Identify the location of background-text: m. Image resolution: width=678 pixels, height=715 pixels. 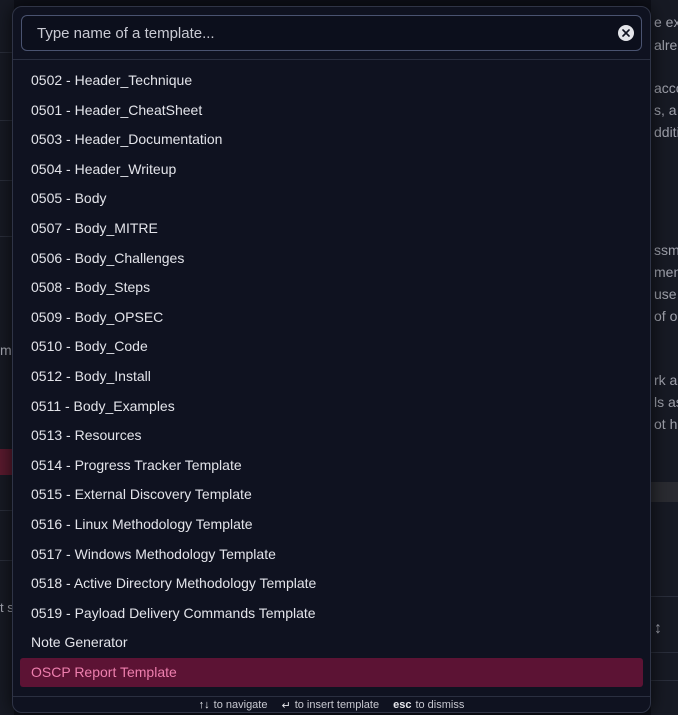
(6, 350).